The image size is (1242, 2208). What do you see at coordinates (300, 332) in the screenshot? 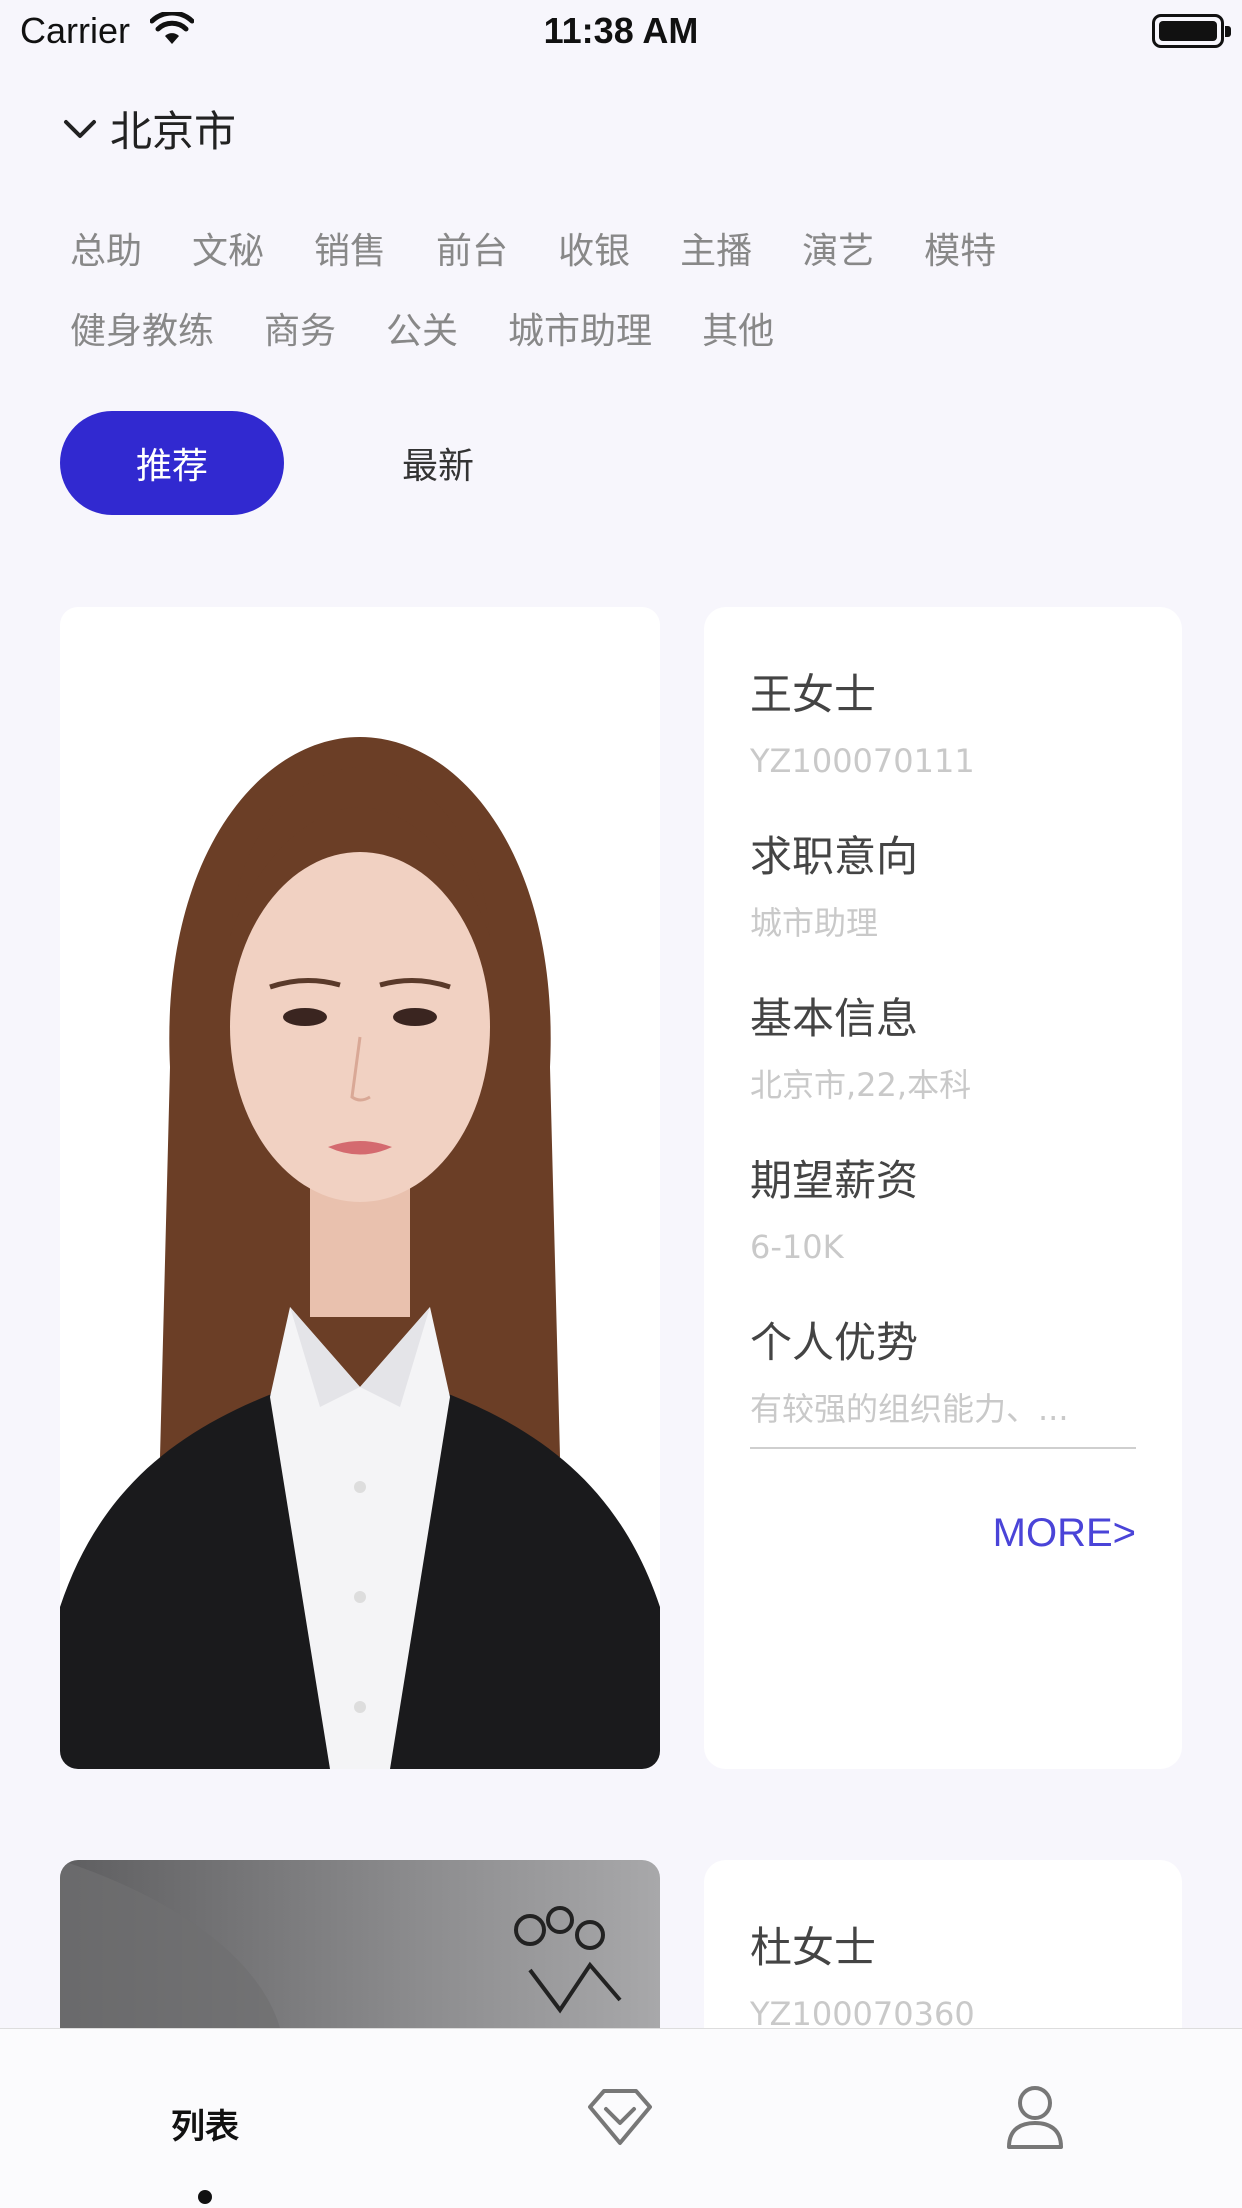
I see `category-item: 商务` at bounding box center [300, 332].